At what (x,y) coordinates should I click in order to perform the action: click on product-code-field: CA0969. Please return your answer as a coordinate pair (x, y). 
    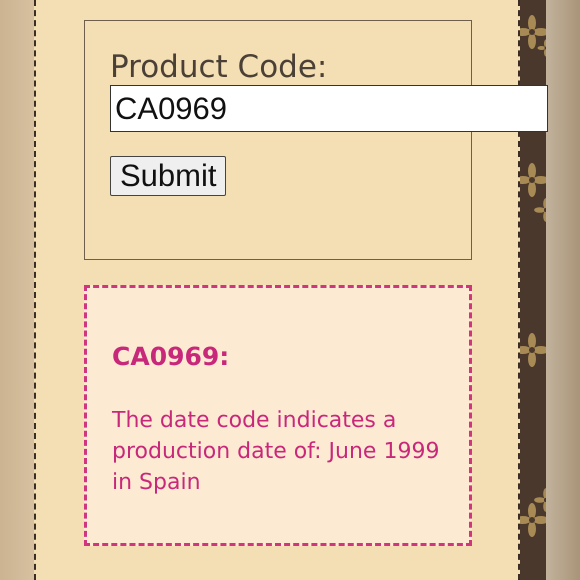
    Looking at the image, I should click on (329, 108).